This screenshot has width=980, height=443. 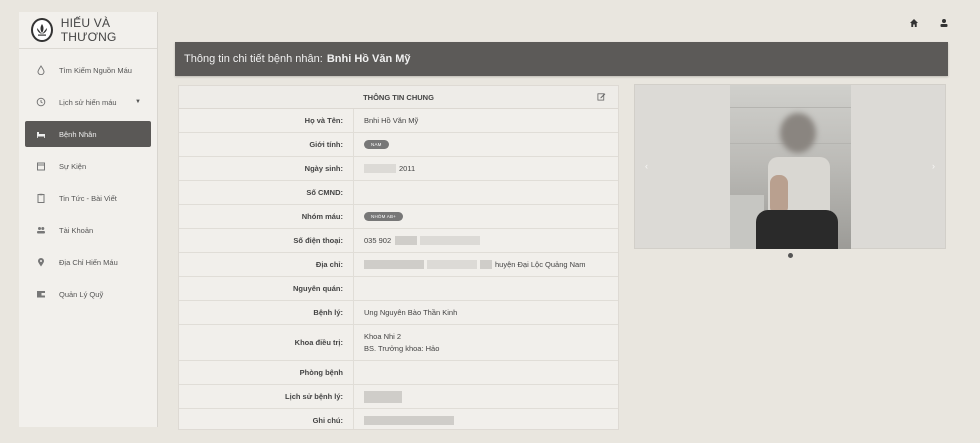 I want to click on sidebar-item-fund: Quản Lý Quỹ, so click(x=88, y=294).